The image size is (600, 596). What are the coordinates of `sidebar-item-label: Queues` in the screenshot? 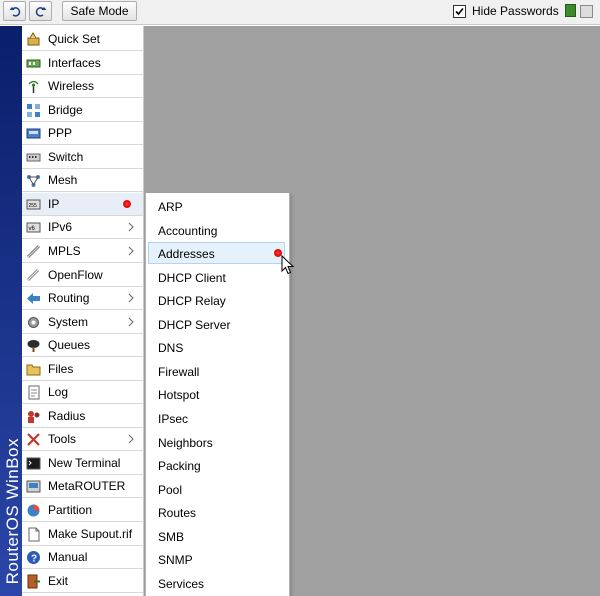 It's located at (69, 345).